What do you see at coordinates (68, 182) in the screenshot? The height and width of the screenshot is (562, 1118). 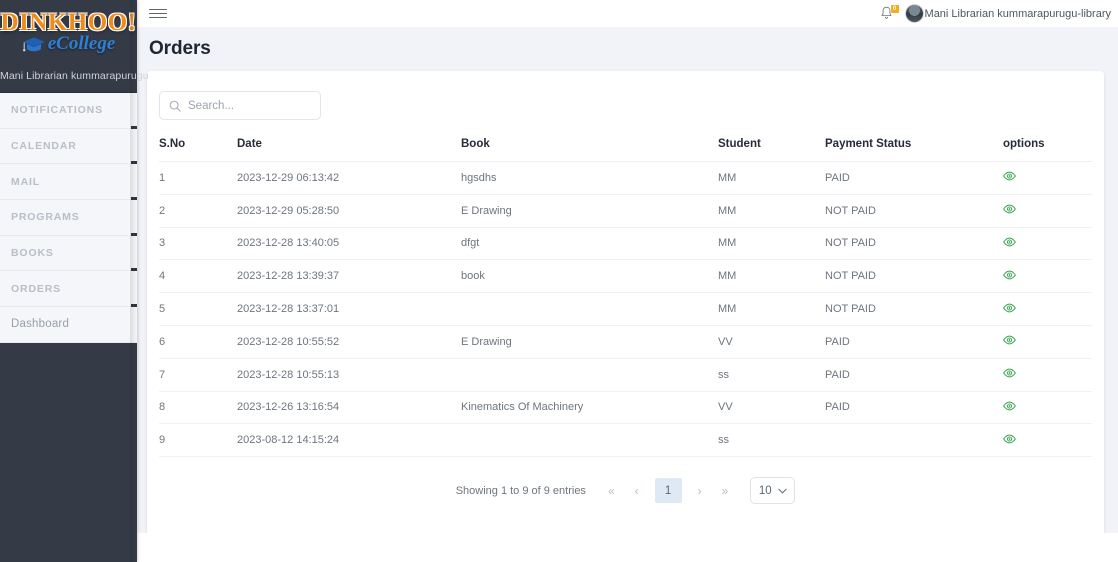 I see `sidebar-item-mail: MAIL` at bounding box center [68, 182].